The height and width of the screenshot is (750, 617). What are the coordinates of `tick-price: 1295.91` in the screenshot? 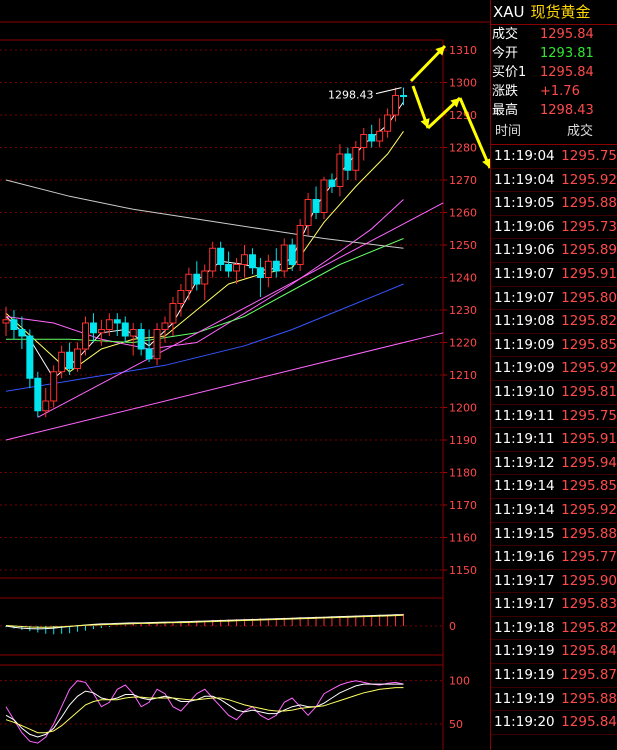 It's located at (589, 439).